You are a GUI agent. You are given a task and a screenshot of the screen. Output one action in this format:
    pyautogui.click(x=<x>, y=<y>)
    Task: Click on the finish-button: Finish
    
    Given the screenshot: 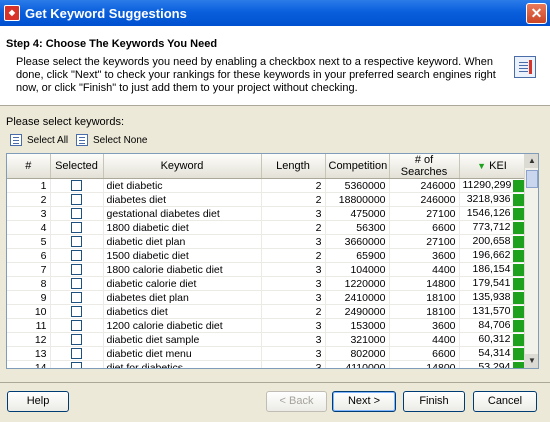 What is the action you would take?
    pyautogui.click(x=434, y=401)
    